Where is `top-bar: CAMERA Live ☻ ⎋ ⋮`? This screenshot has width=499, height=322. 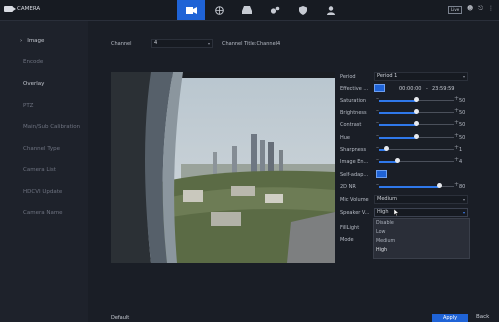 top-bar: CAMERA Live ☻ ⎋ ⋮ is located at coordinates (249, 10).